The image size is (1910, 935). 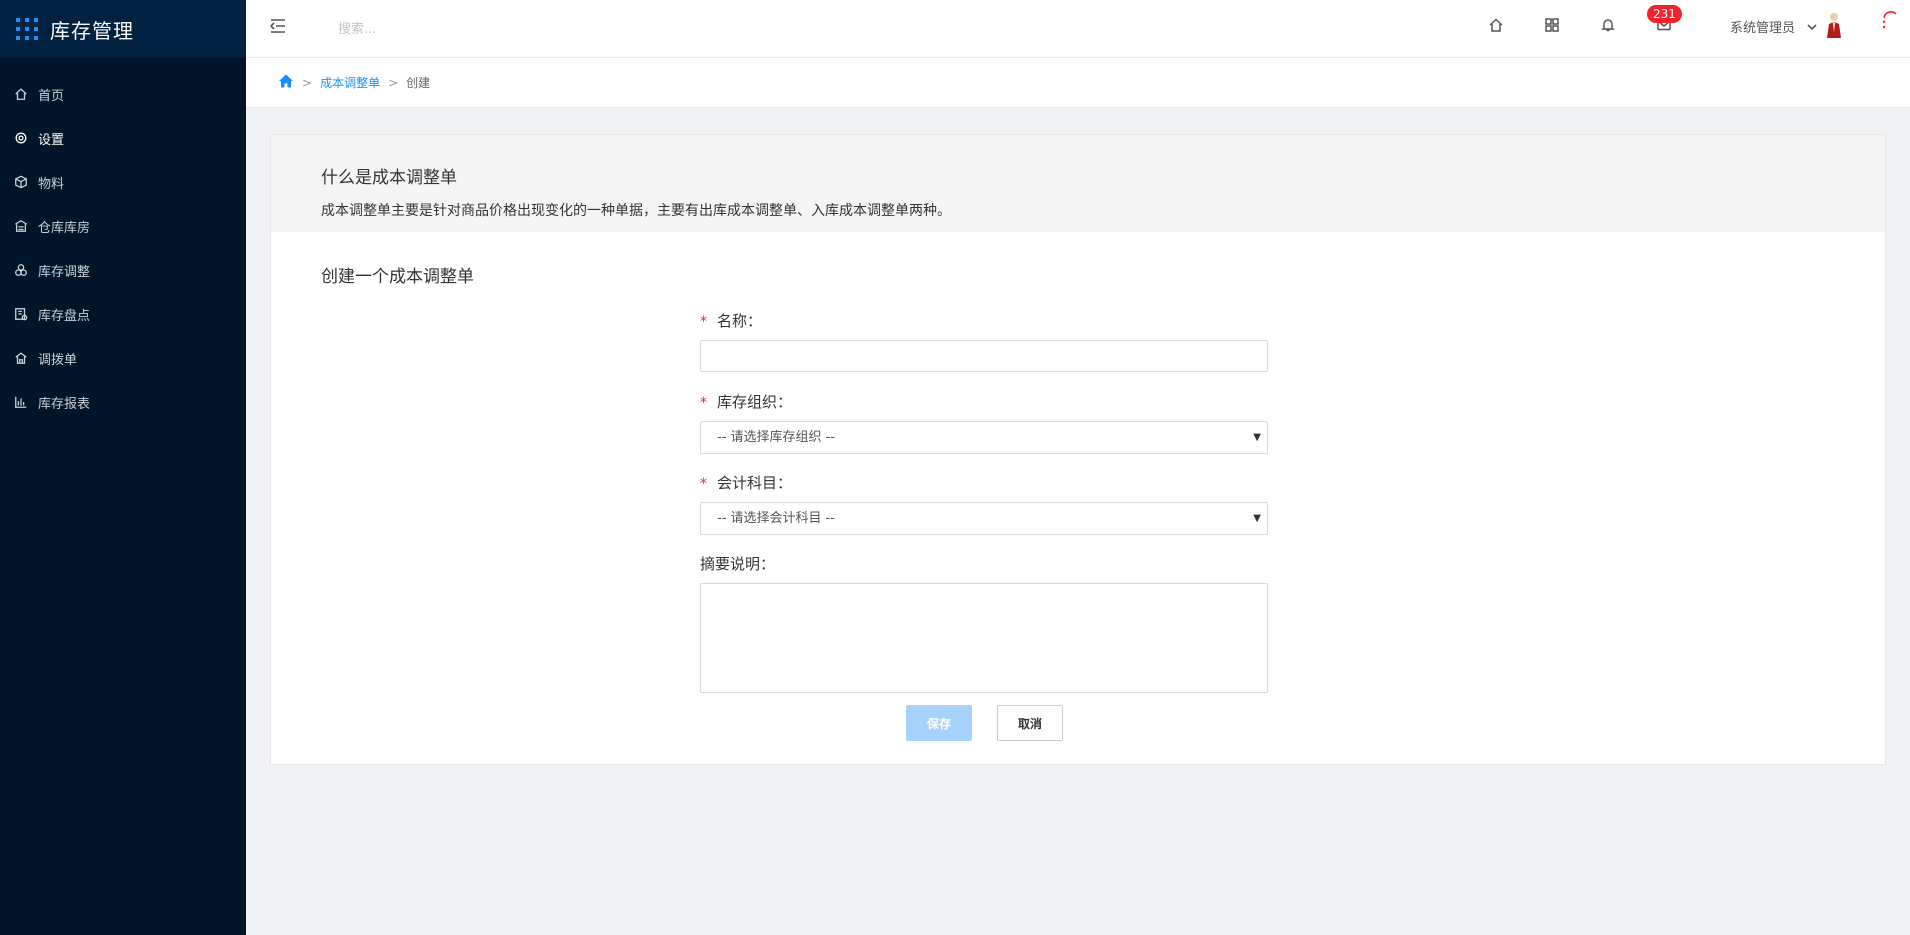 What do you see at coordinates (123, 358) in the screenshot?
I see `sidebar-item-transfer: 调拨单` at bounding box center [123, 358].